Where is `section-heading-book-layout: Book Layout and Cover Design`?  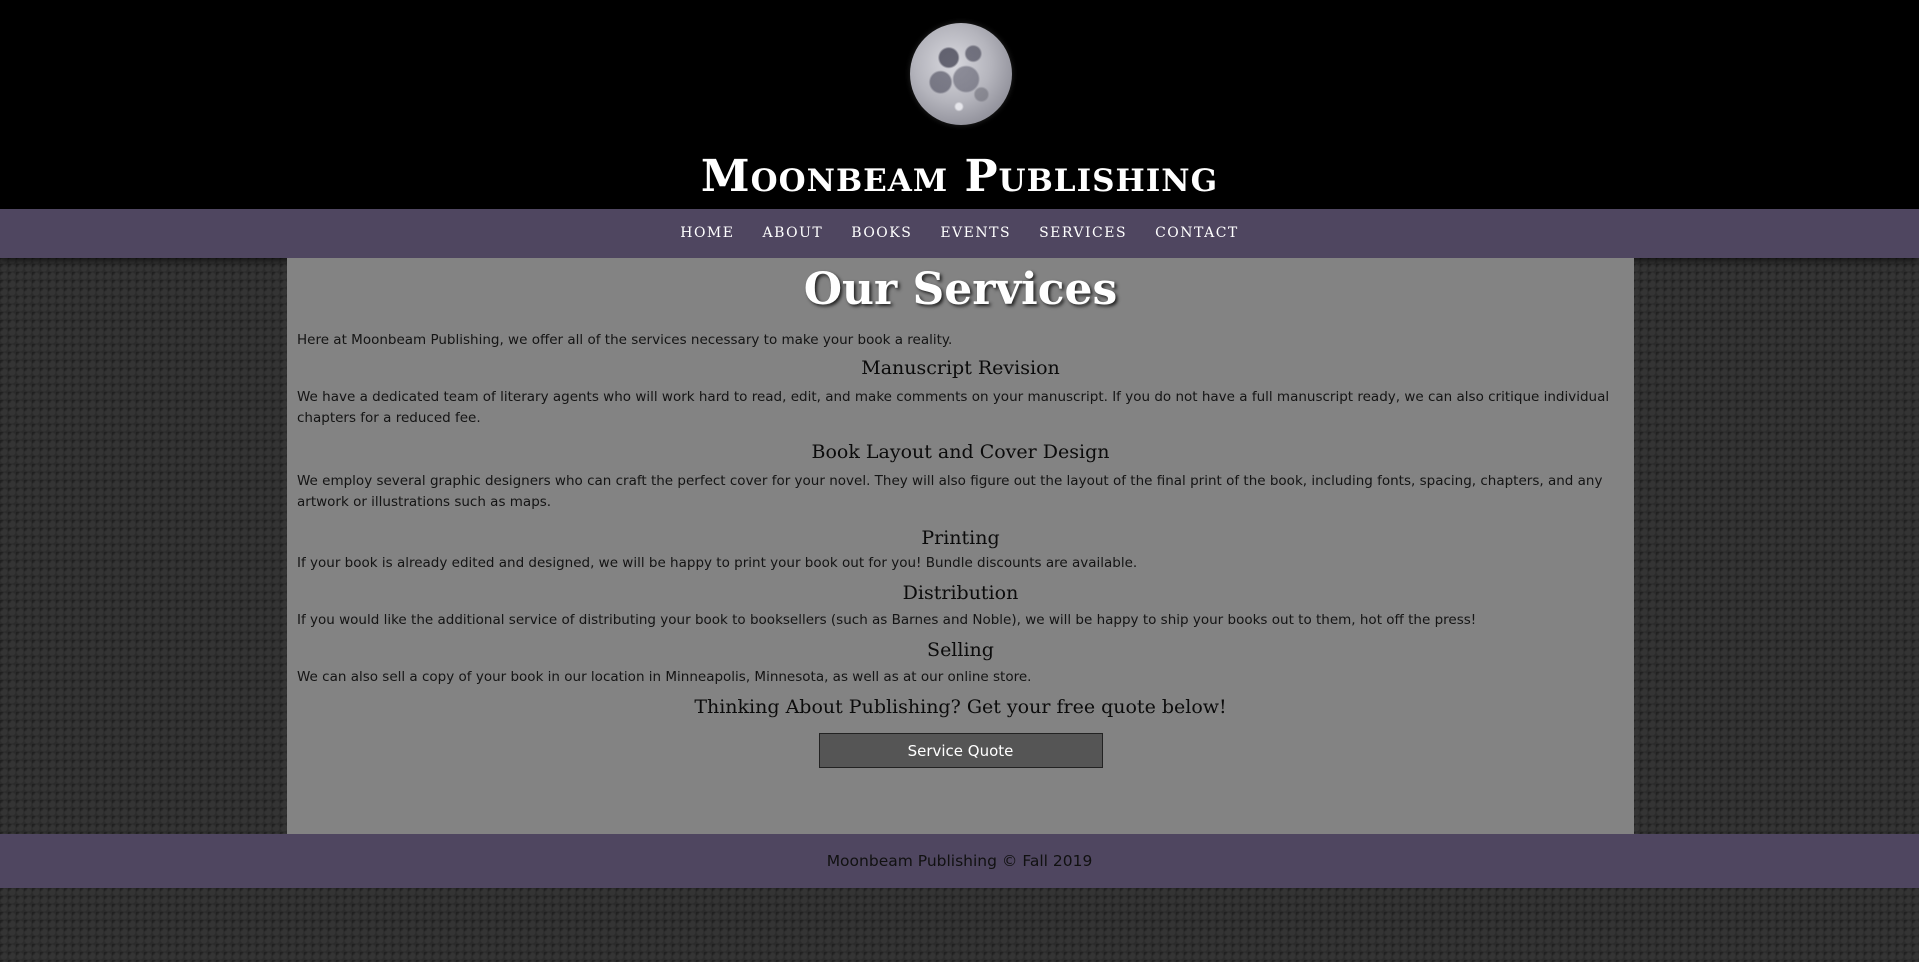
section-heading-book-layout: Book Layout and Cover Design is located at coordinates (960, 452).